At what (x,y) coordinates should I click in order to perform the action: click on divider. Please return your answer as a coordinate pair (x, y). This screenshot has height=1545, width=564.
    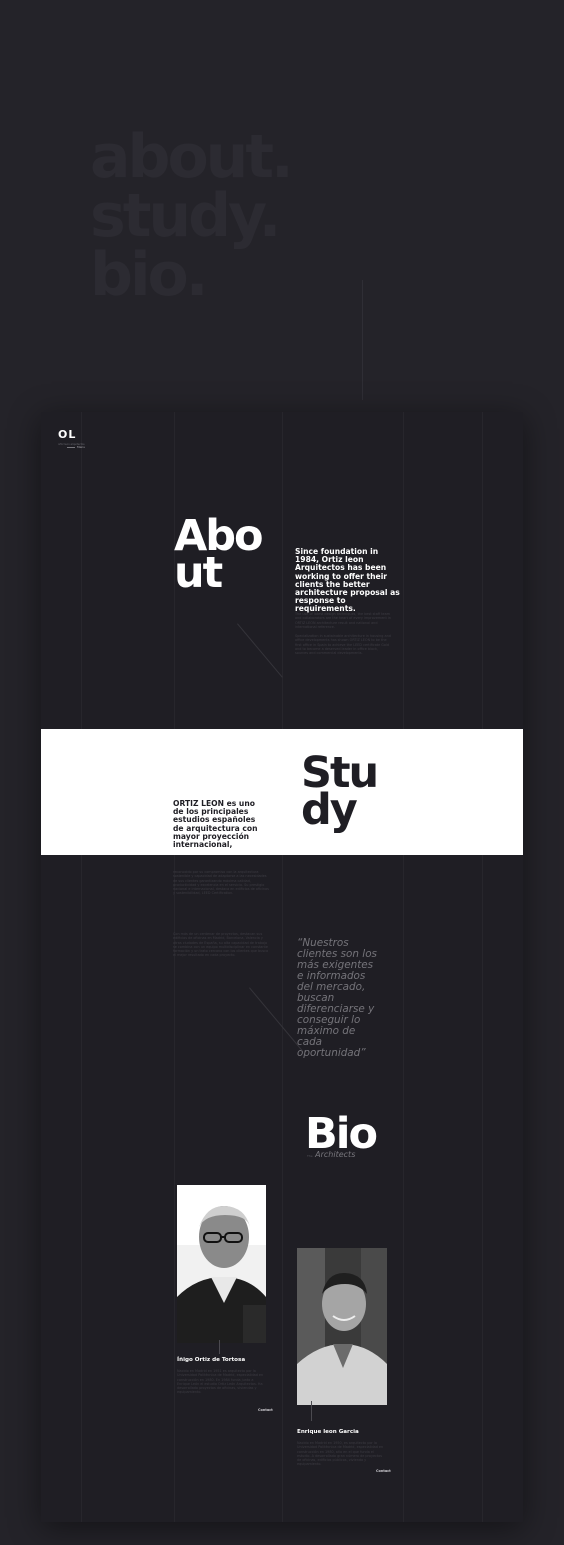
    Looking at the image, I should click on (71, 447).